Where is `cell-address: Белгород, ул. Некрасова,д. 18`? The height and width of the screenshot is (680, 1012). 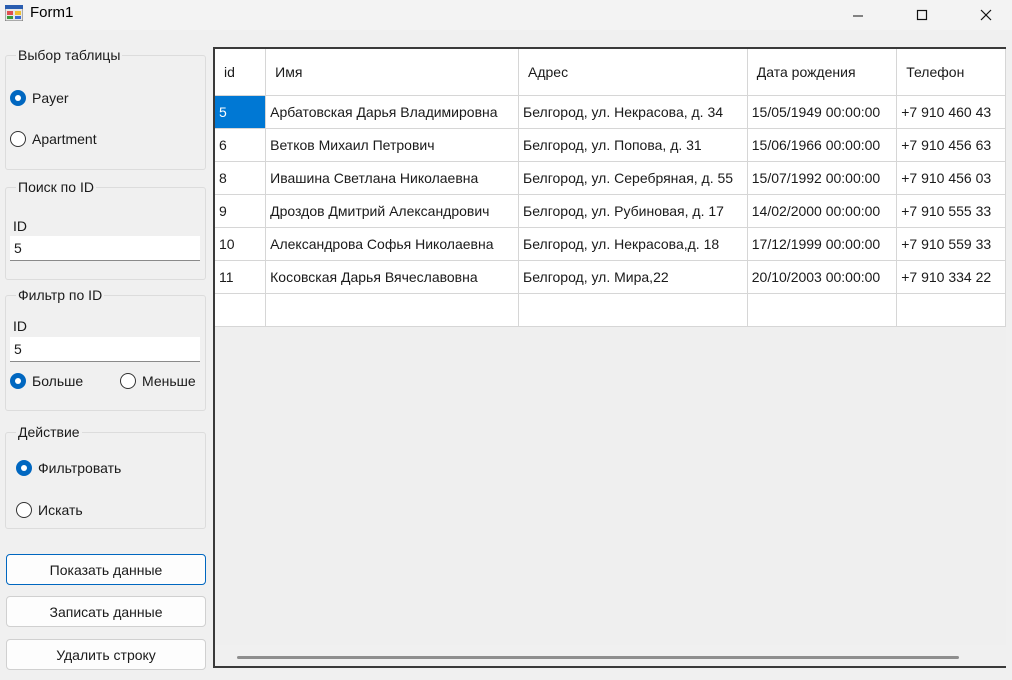 cell-address: Белгород, ул. Некрасова,д. 18 is located at coordinates (633, 244).